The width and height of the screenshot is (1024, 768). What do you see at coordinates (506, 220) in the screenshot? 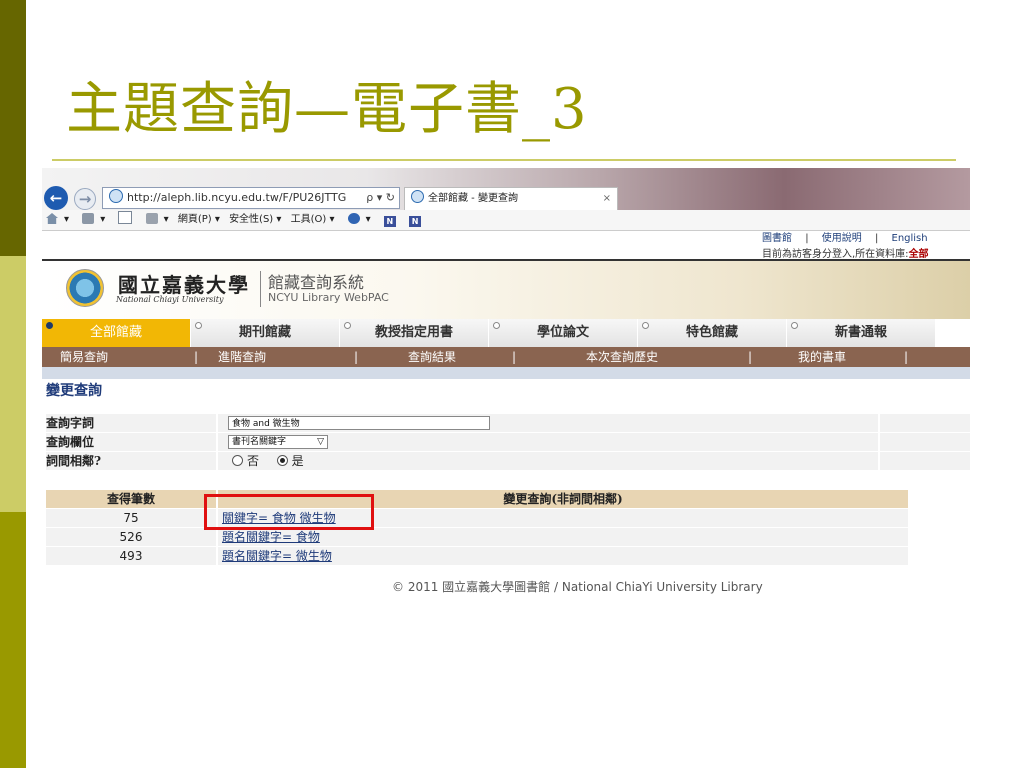
I see `command-bar: ▾ ▾ ▾ 網頁(P) ▾ 安全性(S) ▾ 工具(O) ▾ ▾ N N` at bounding box center [506, 220].